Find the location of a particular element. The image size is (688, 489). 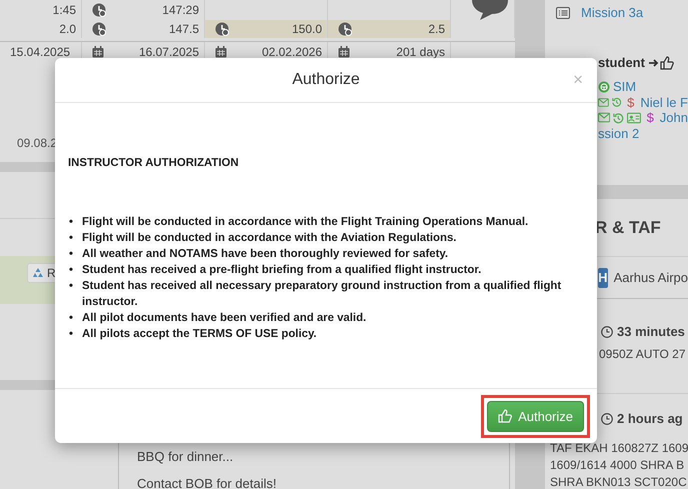

student-heading: student is located at coordinates (621, 62).